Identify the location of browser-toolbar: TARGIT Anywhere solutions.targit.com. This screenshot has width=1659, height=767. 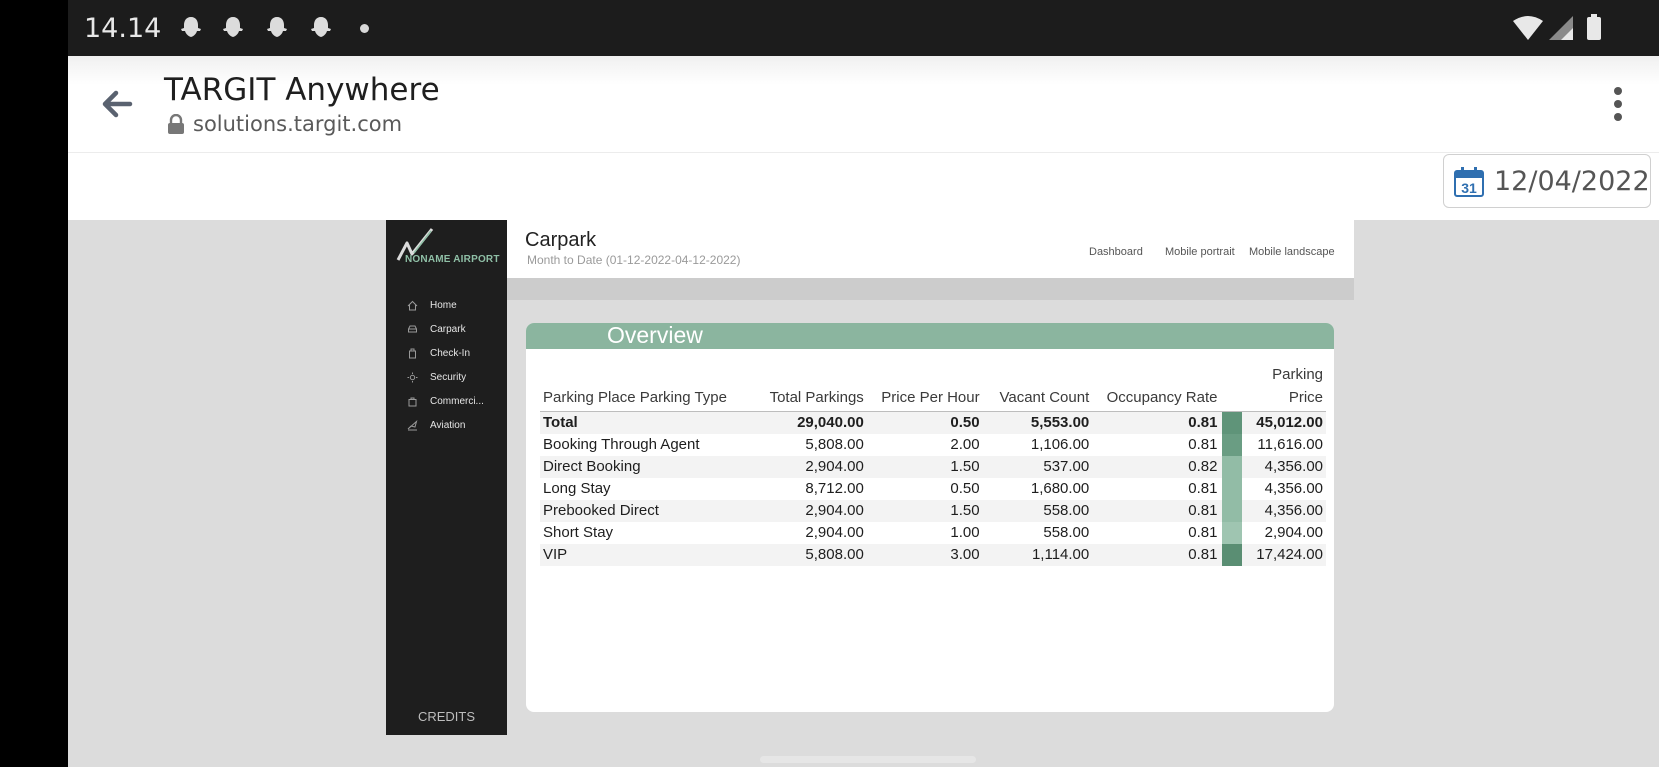
(863, 104).